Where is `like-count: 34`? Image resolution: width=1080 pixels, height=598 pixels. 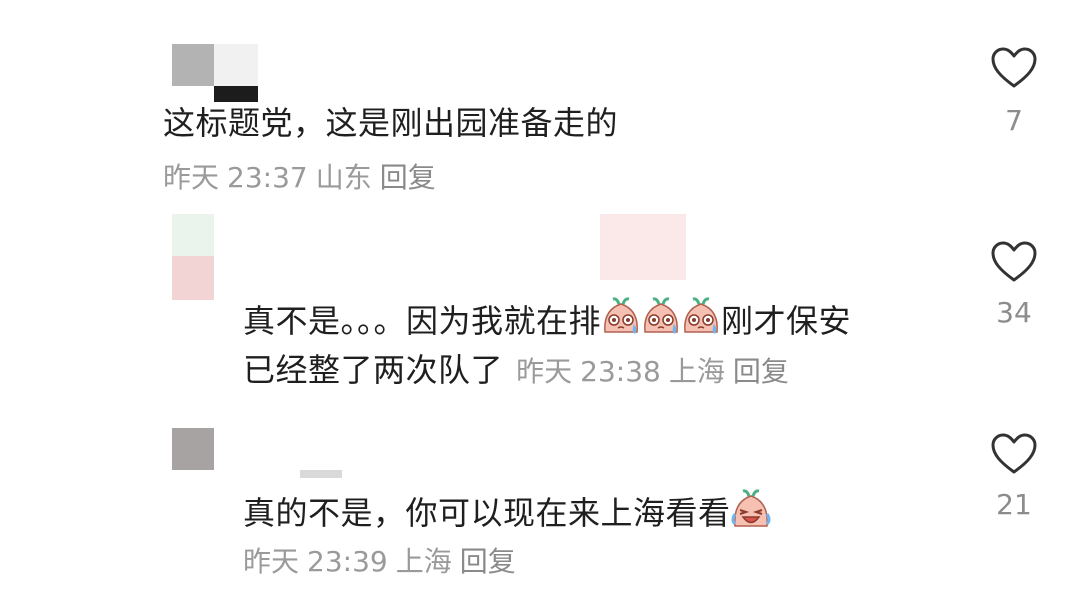
like-count: 34 is located at coordinates (1014, 312).